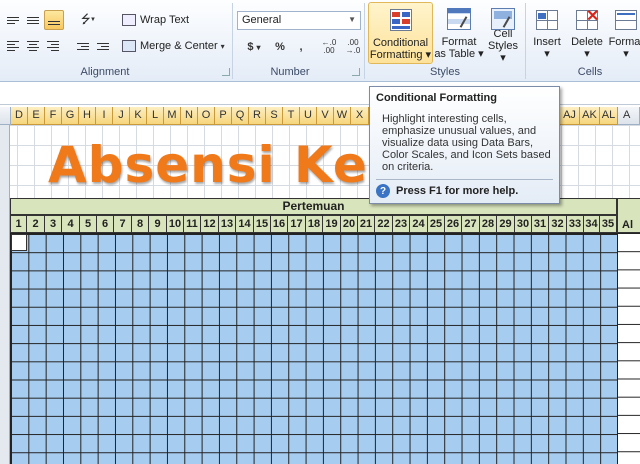 The height and width of the screenshot is (464, 640). I want to click on meeting-number-cell: 23, so click(401, 224).